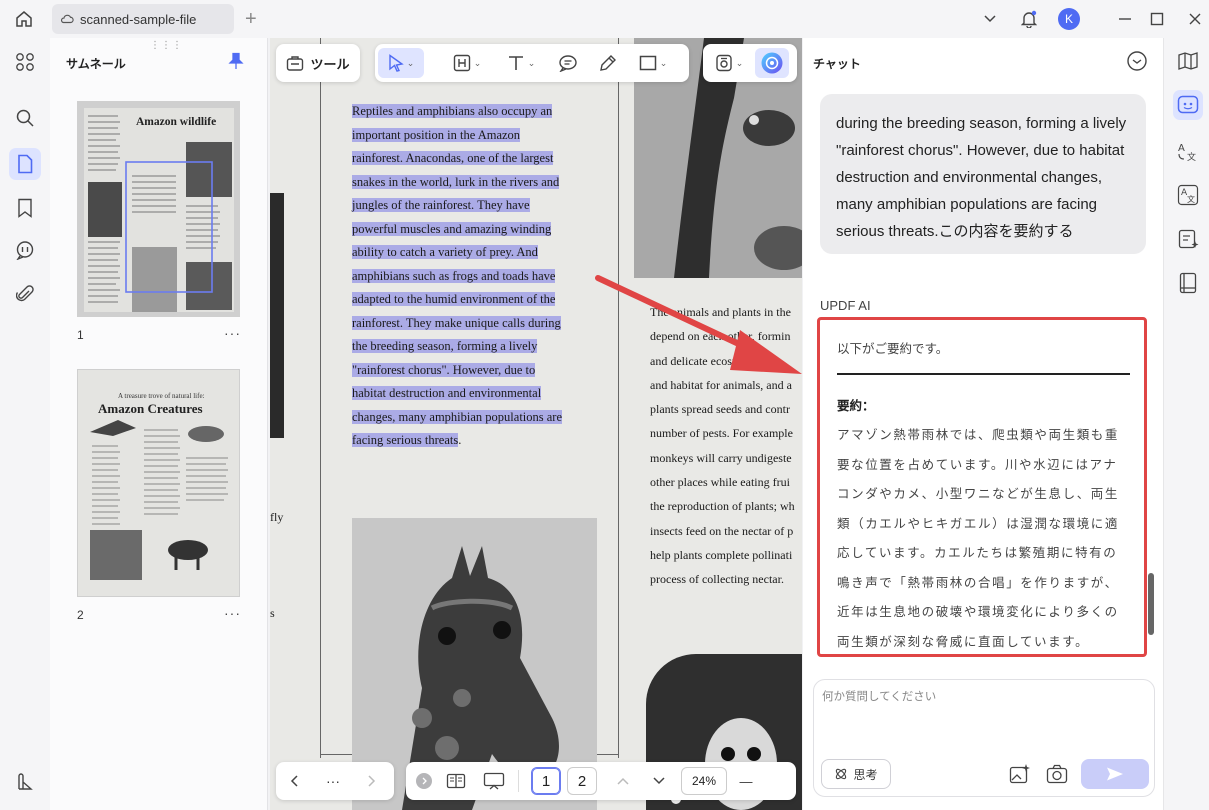 This screenshot has width=1209, height=810. Describe the element at coordinates (138, 19) in the screenshot. I see `tab-title: scanned-sample-file` at that location.